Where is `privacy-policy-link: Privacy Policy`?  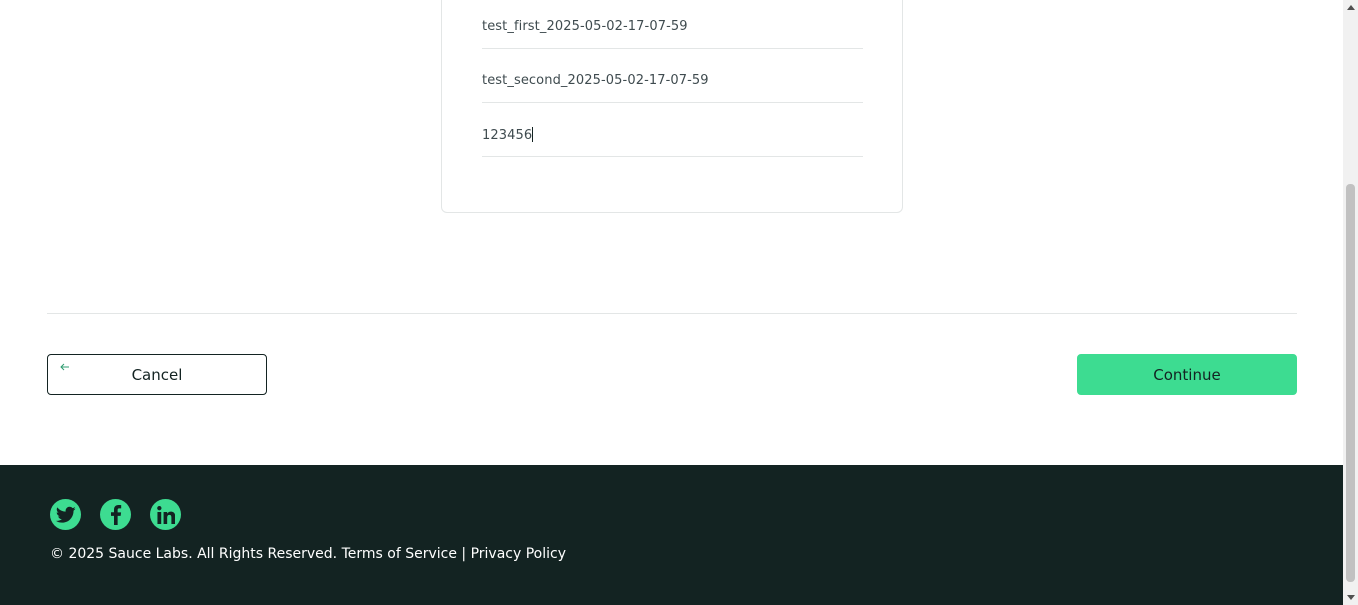 privacy-policy-link: Privacy Policy is located at coordinates (518, 554).